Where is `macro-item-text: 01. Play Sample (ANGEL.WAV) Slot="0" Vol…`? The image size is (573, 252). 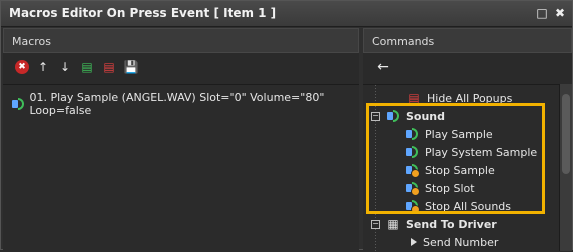 macro-item-text: 01. Play Sample (ANGEL.WAV) Slot="0" Vol… is located at coordinates (177, 104).